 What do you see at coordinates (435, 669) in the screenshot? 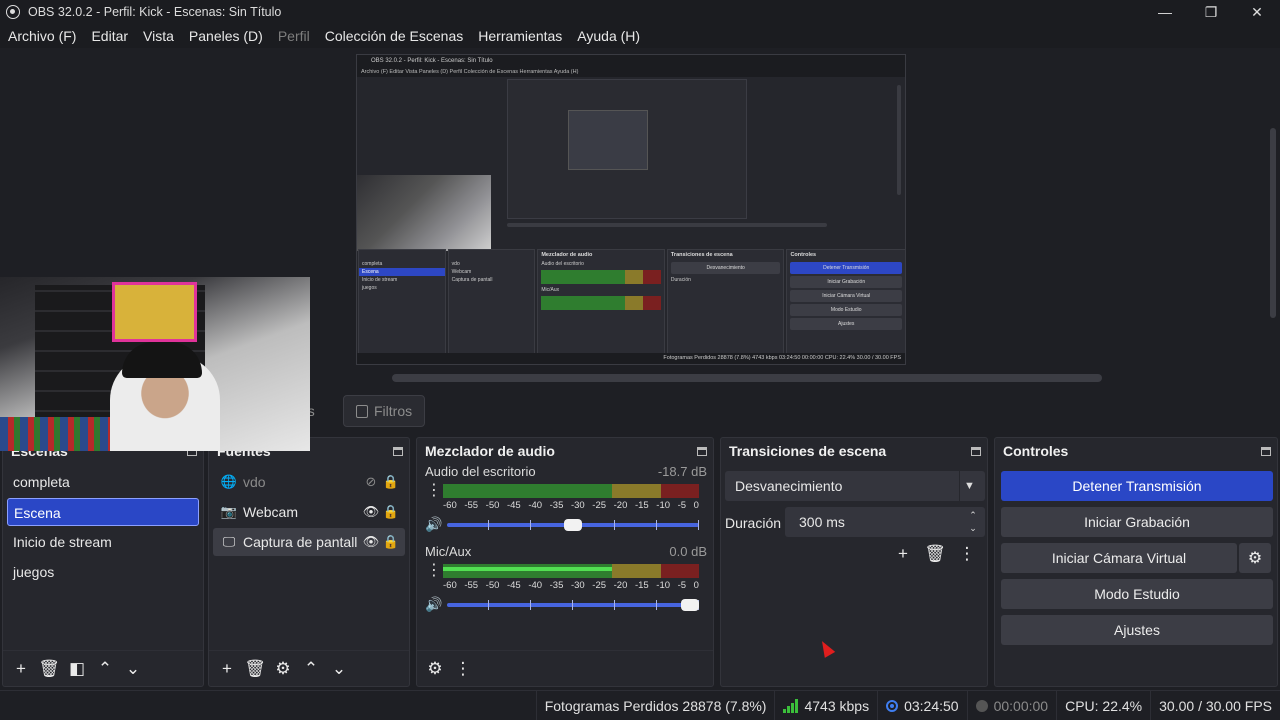
I see `advanced-audio-gear-icon: ⚙` at bounding box center [435, 669].